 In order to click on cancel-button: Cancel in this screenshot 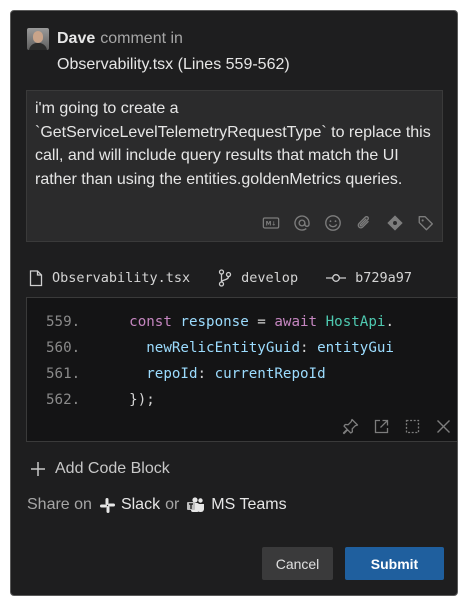, I will do `click(297, 563)`.